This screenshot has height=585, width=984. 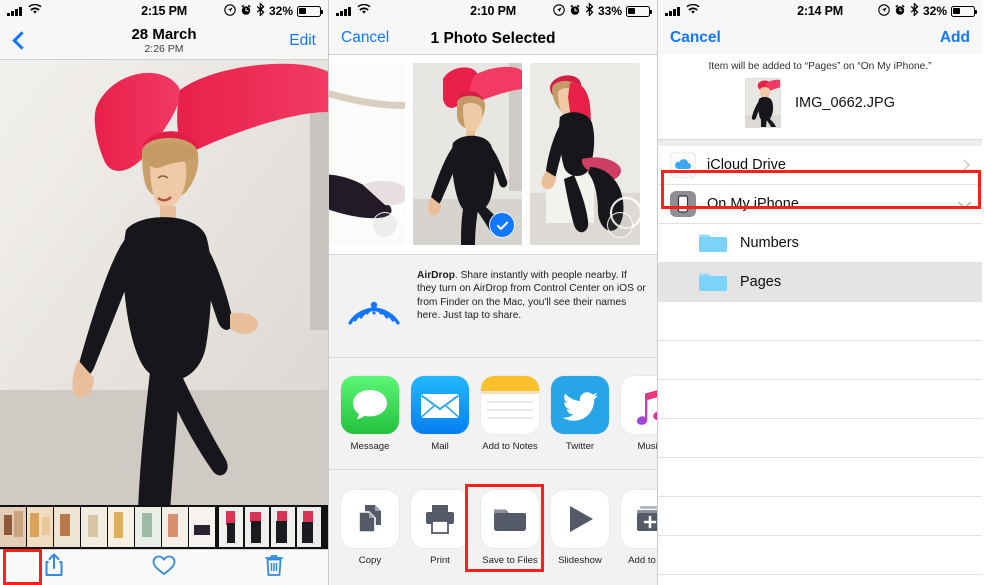 I want to click on edit-button: Edit, so click(x=302, y=41).